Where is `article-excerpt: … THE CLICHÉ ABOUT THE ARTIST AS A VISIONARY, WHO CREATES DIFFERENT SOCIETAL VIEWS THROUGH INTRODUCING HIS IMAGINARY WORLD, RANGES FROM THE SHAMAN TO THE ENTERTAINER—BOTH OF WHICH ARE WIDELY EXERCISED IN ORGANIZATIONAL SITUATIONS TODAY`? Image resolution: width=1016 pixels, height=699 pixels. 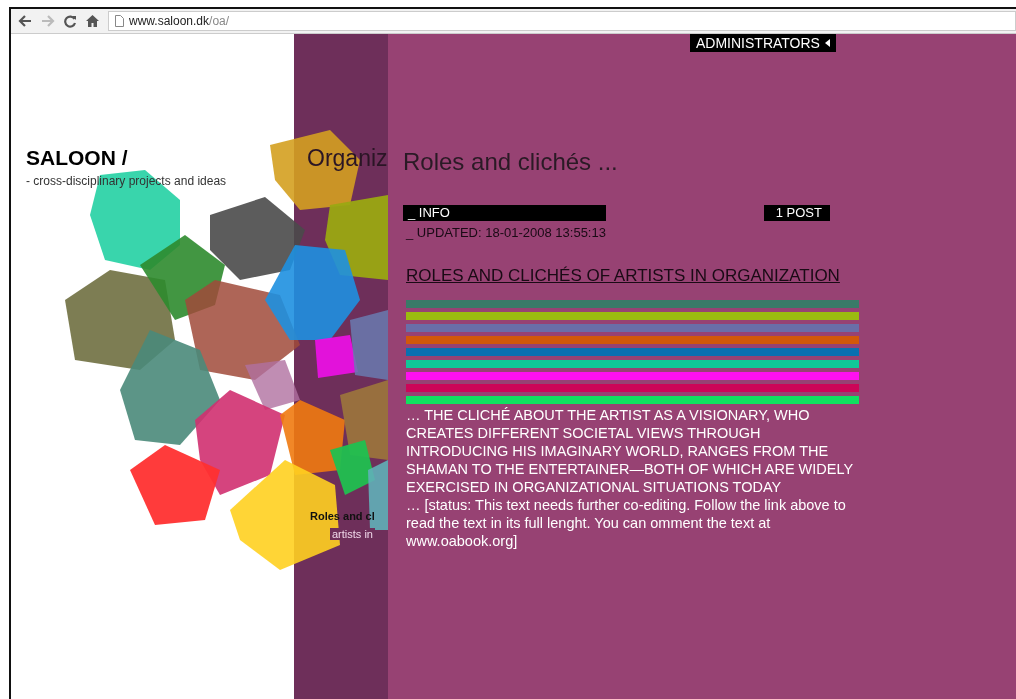
article-excerpt: … THE CLICHÉ ABOUT THE ARTIST AS A VISIONARY, WHO CREATES DIFFERENT SOCIETAL VIEWS THROUGH INTRODUCING HIS IMAGINARY WORLD, RANGES FROM THE SHAMAN TO THE ENTERTAINER—BOTH OF WHICH ARE WIDELY EXERCISED IN ORGANIZATIONAL SITUATIONS TODAY is located at coordinates (630, 451).